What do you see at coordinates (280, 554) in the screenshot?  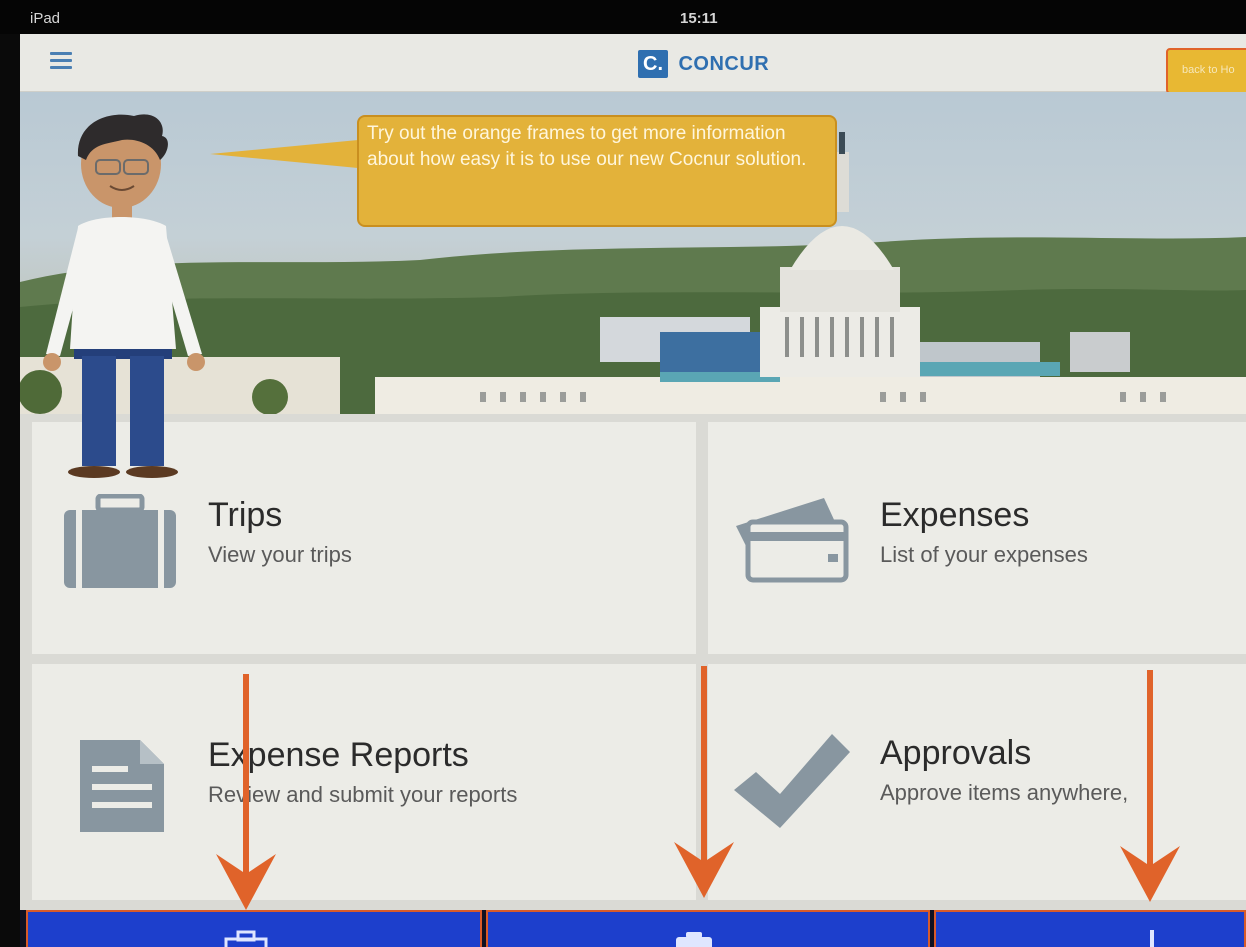 I see `tile-subtitle: View your trips` at bounding box center [280, 554].